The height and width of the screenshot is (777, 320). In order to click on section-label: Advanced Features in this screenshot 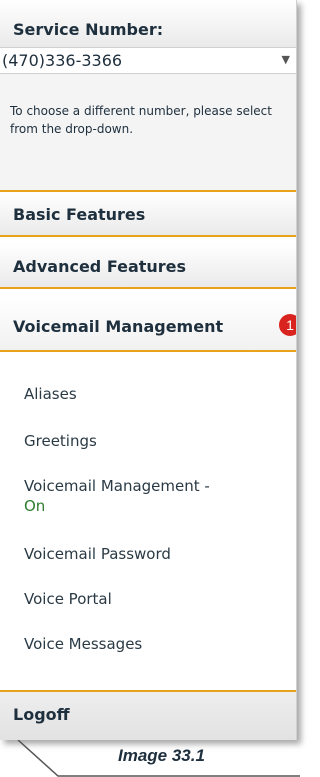, I will do `click(100, 266)`.